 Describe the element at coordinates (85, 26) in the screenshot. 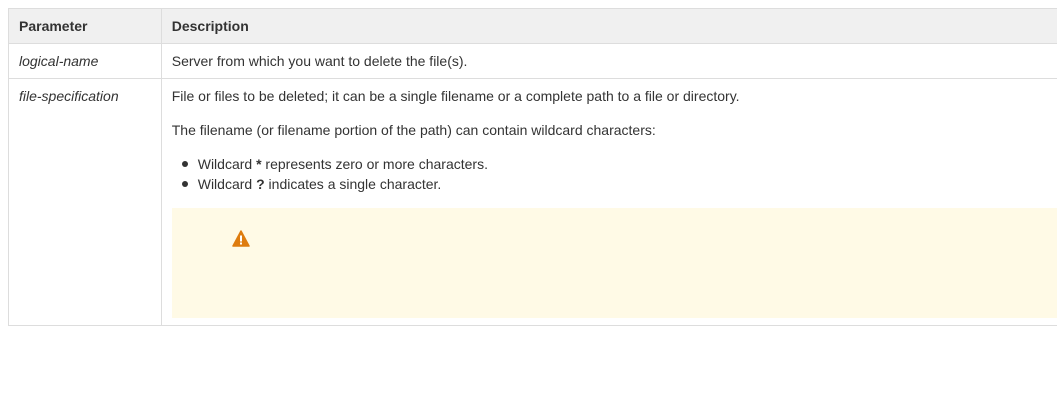

I see `header-parameter: Parameter` at that location.